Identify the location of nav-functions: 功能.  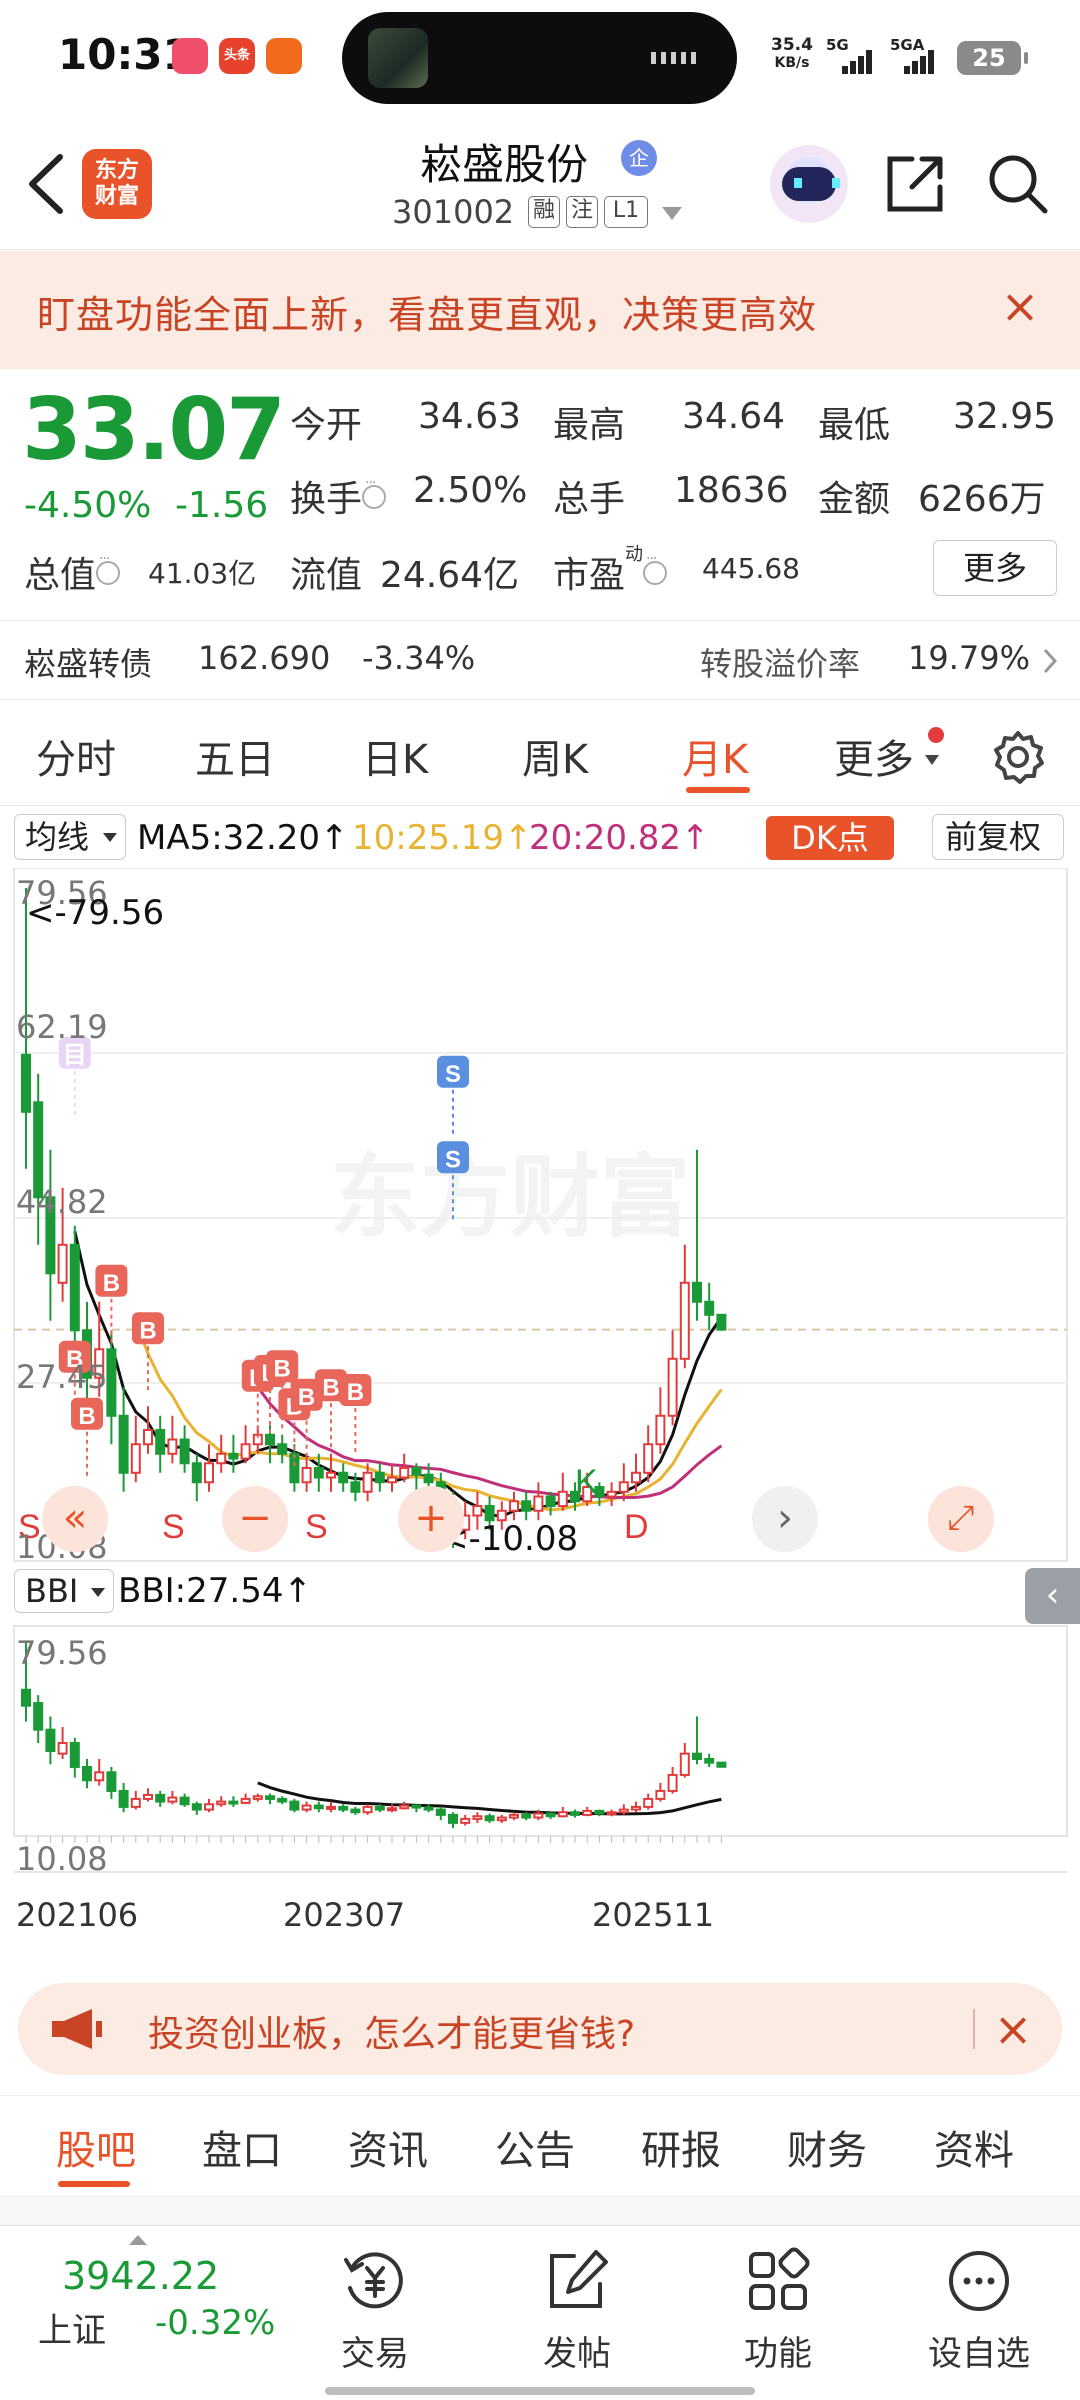
(778, 2305).